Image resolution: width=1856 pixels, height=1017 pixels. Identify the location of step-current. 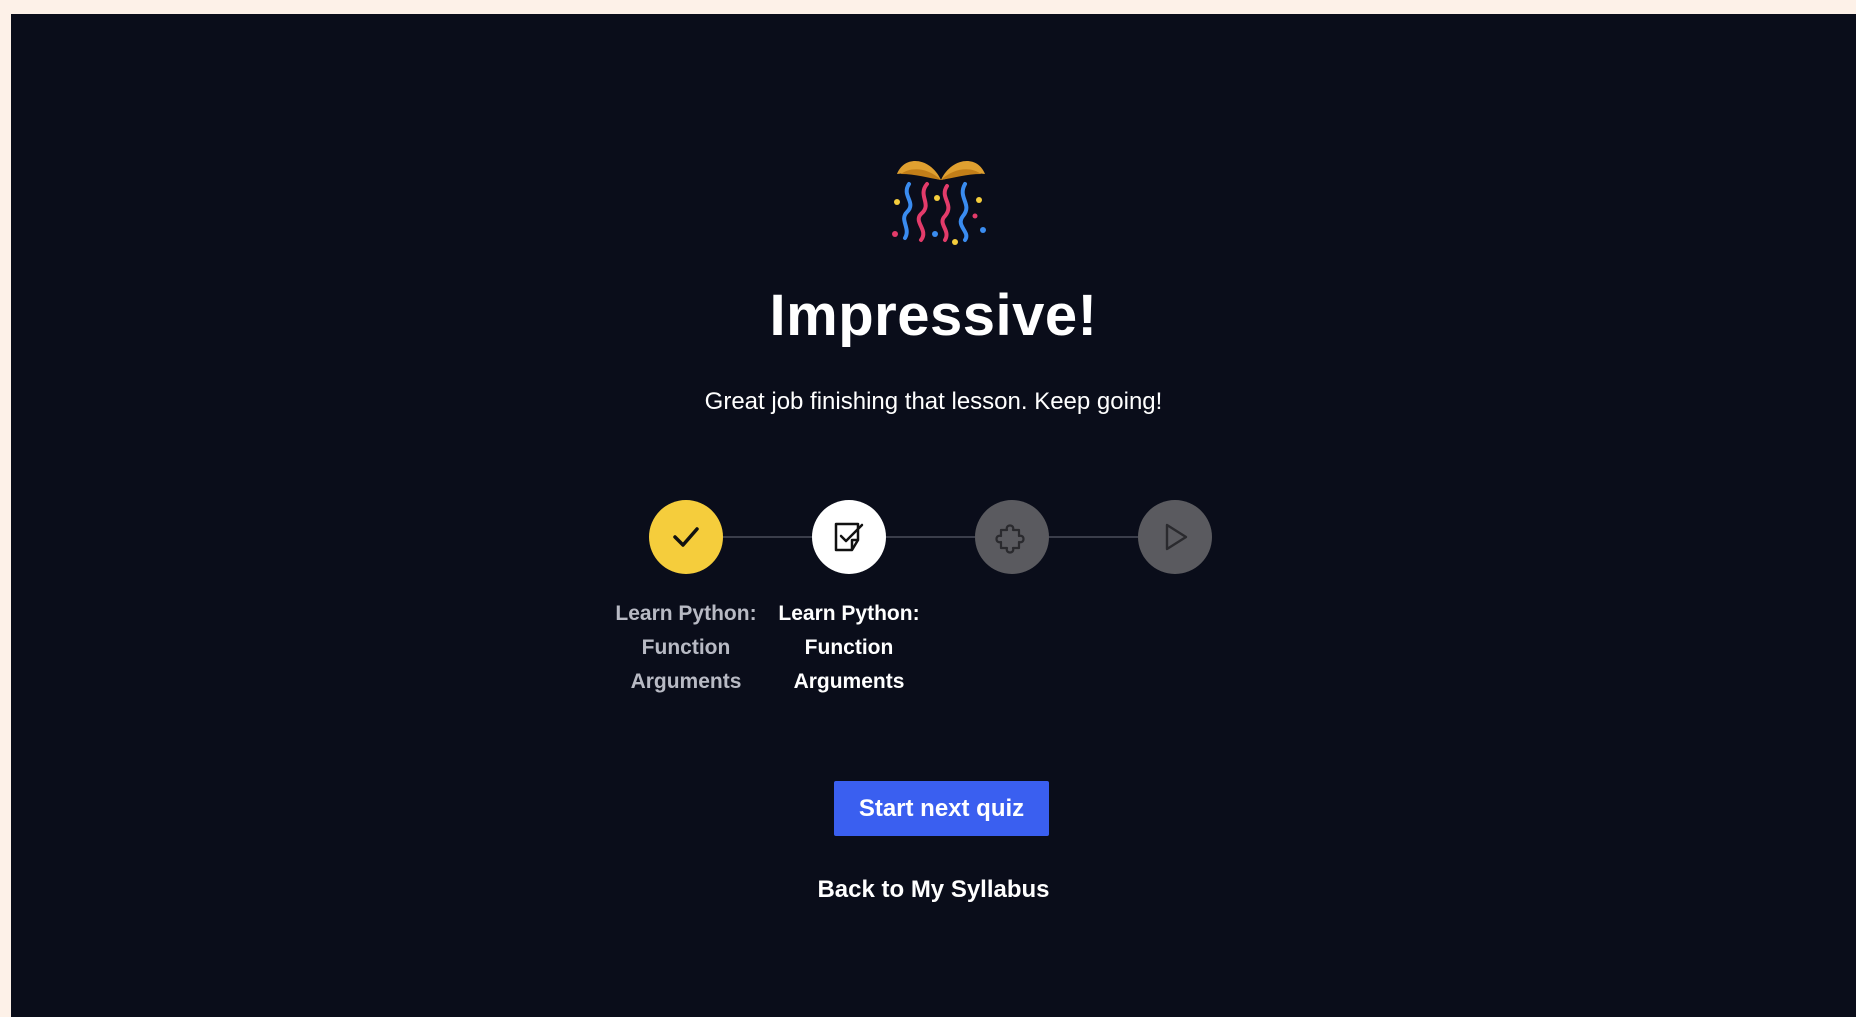
(849, 537).